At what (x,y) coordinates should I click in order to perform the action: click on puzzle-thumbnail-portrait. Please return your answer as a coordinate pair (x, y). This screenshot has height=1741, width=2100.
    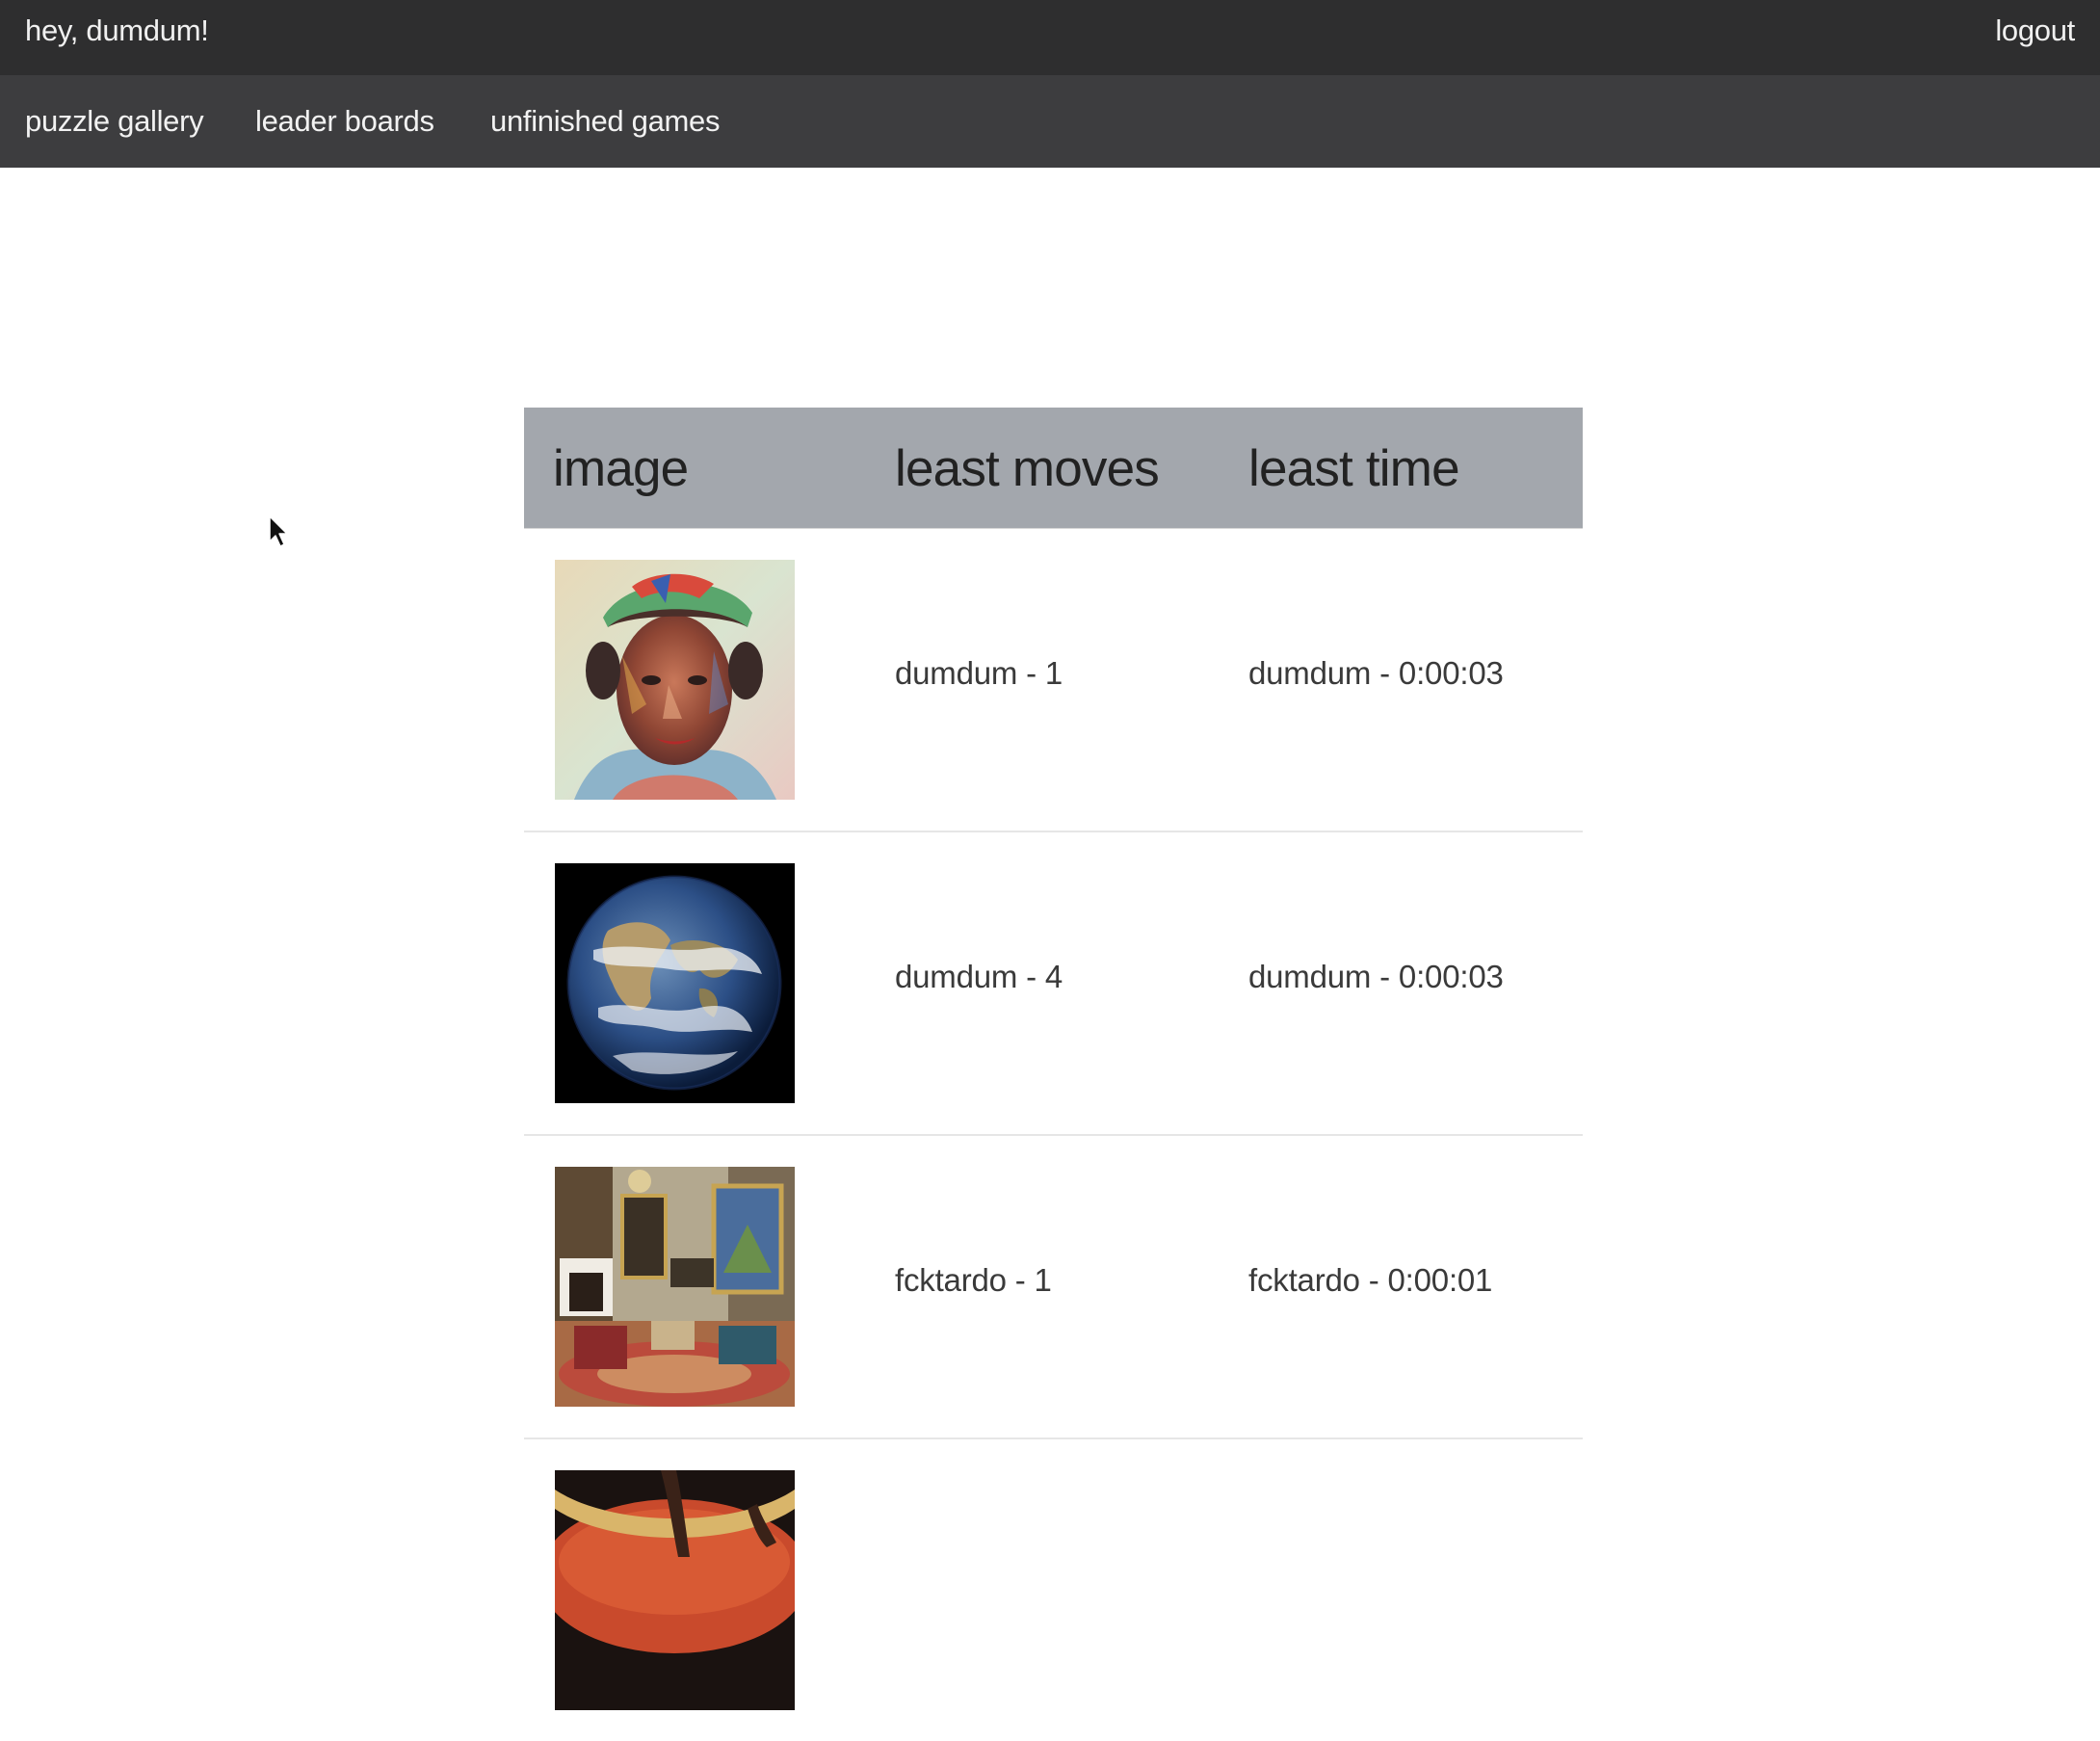
    Looking at the image, I should click on (675, 680).